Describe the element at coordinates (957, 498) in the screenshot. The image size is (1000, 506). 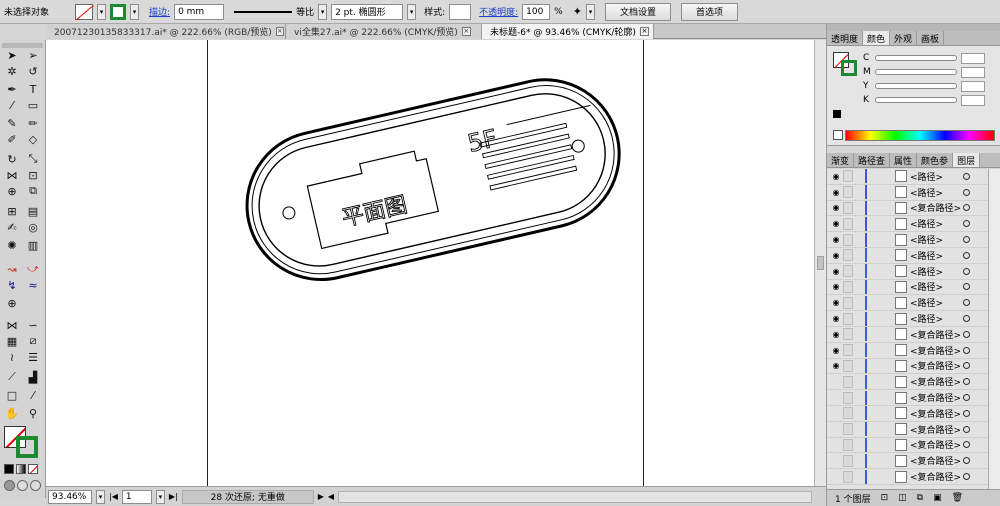
I see `delete-layer-icon: 🗑` at that location.